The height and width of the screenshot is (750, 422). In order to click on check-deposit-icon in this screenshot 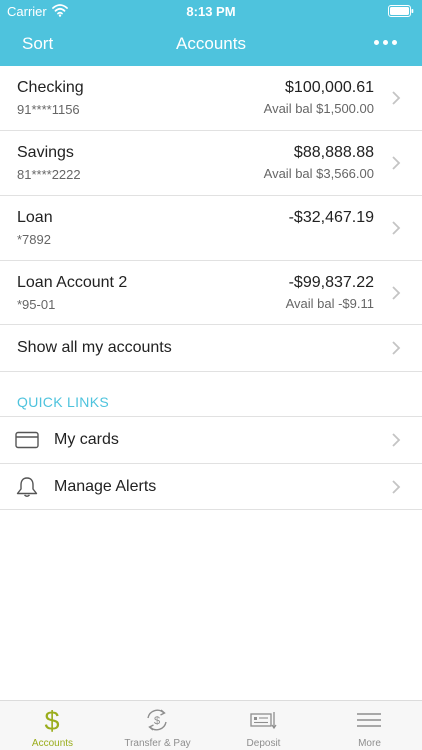, I will do `click(263, 721)`.